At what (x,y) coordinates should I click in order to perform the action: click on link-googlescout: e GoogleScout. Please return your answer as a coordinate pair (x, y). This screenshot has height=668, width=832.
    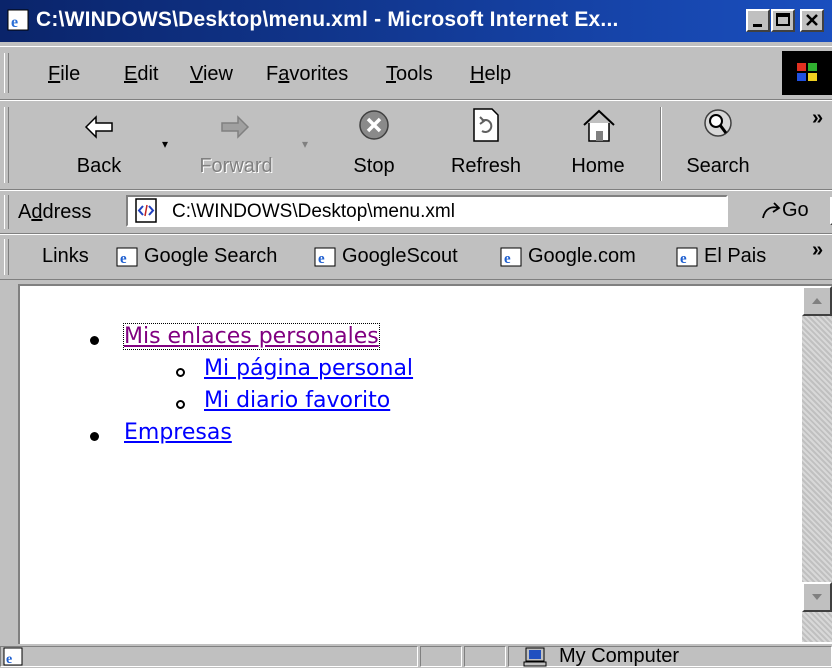
    Looking at the image, I should click on (386, 256).